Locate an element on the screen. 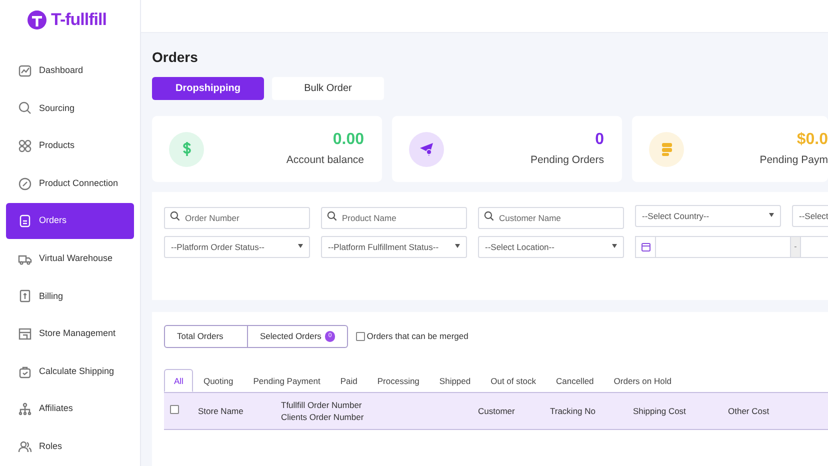  calendar-button is located at coordinates (645, 247).